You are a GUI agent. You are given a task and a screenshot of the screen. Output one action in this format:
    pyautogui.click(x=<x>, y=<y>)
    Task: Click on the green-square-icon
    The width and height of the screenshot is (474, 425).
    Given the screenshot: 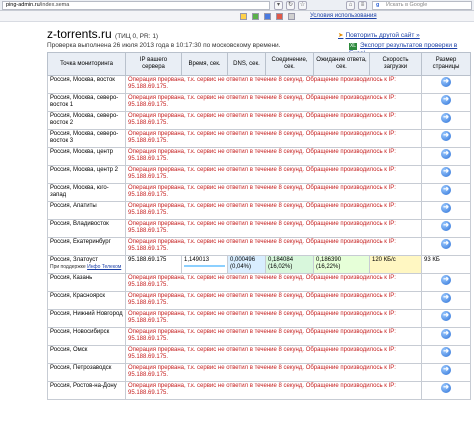 What is the action you would take?
    pyautogui.click(x=255, y=16)
    